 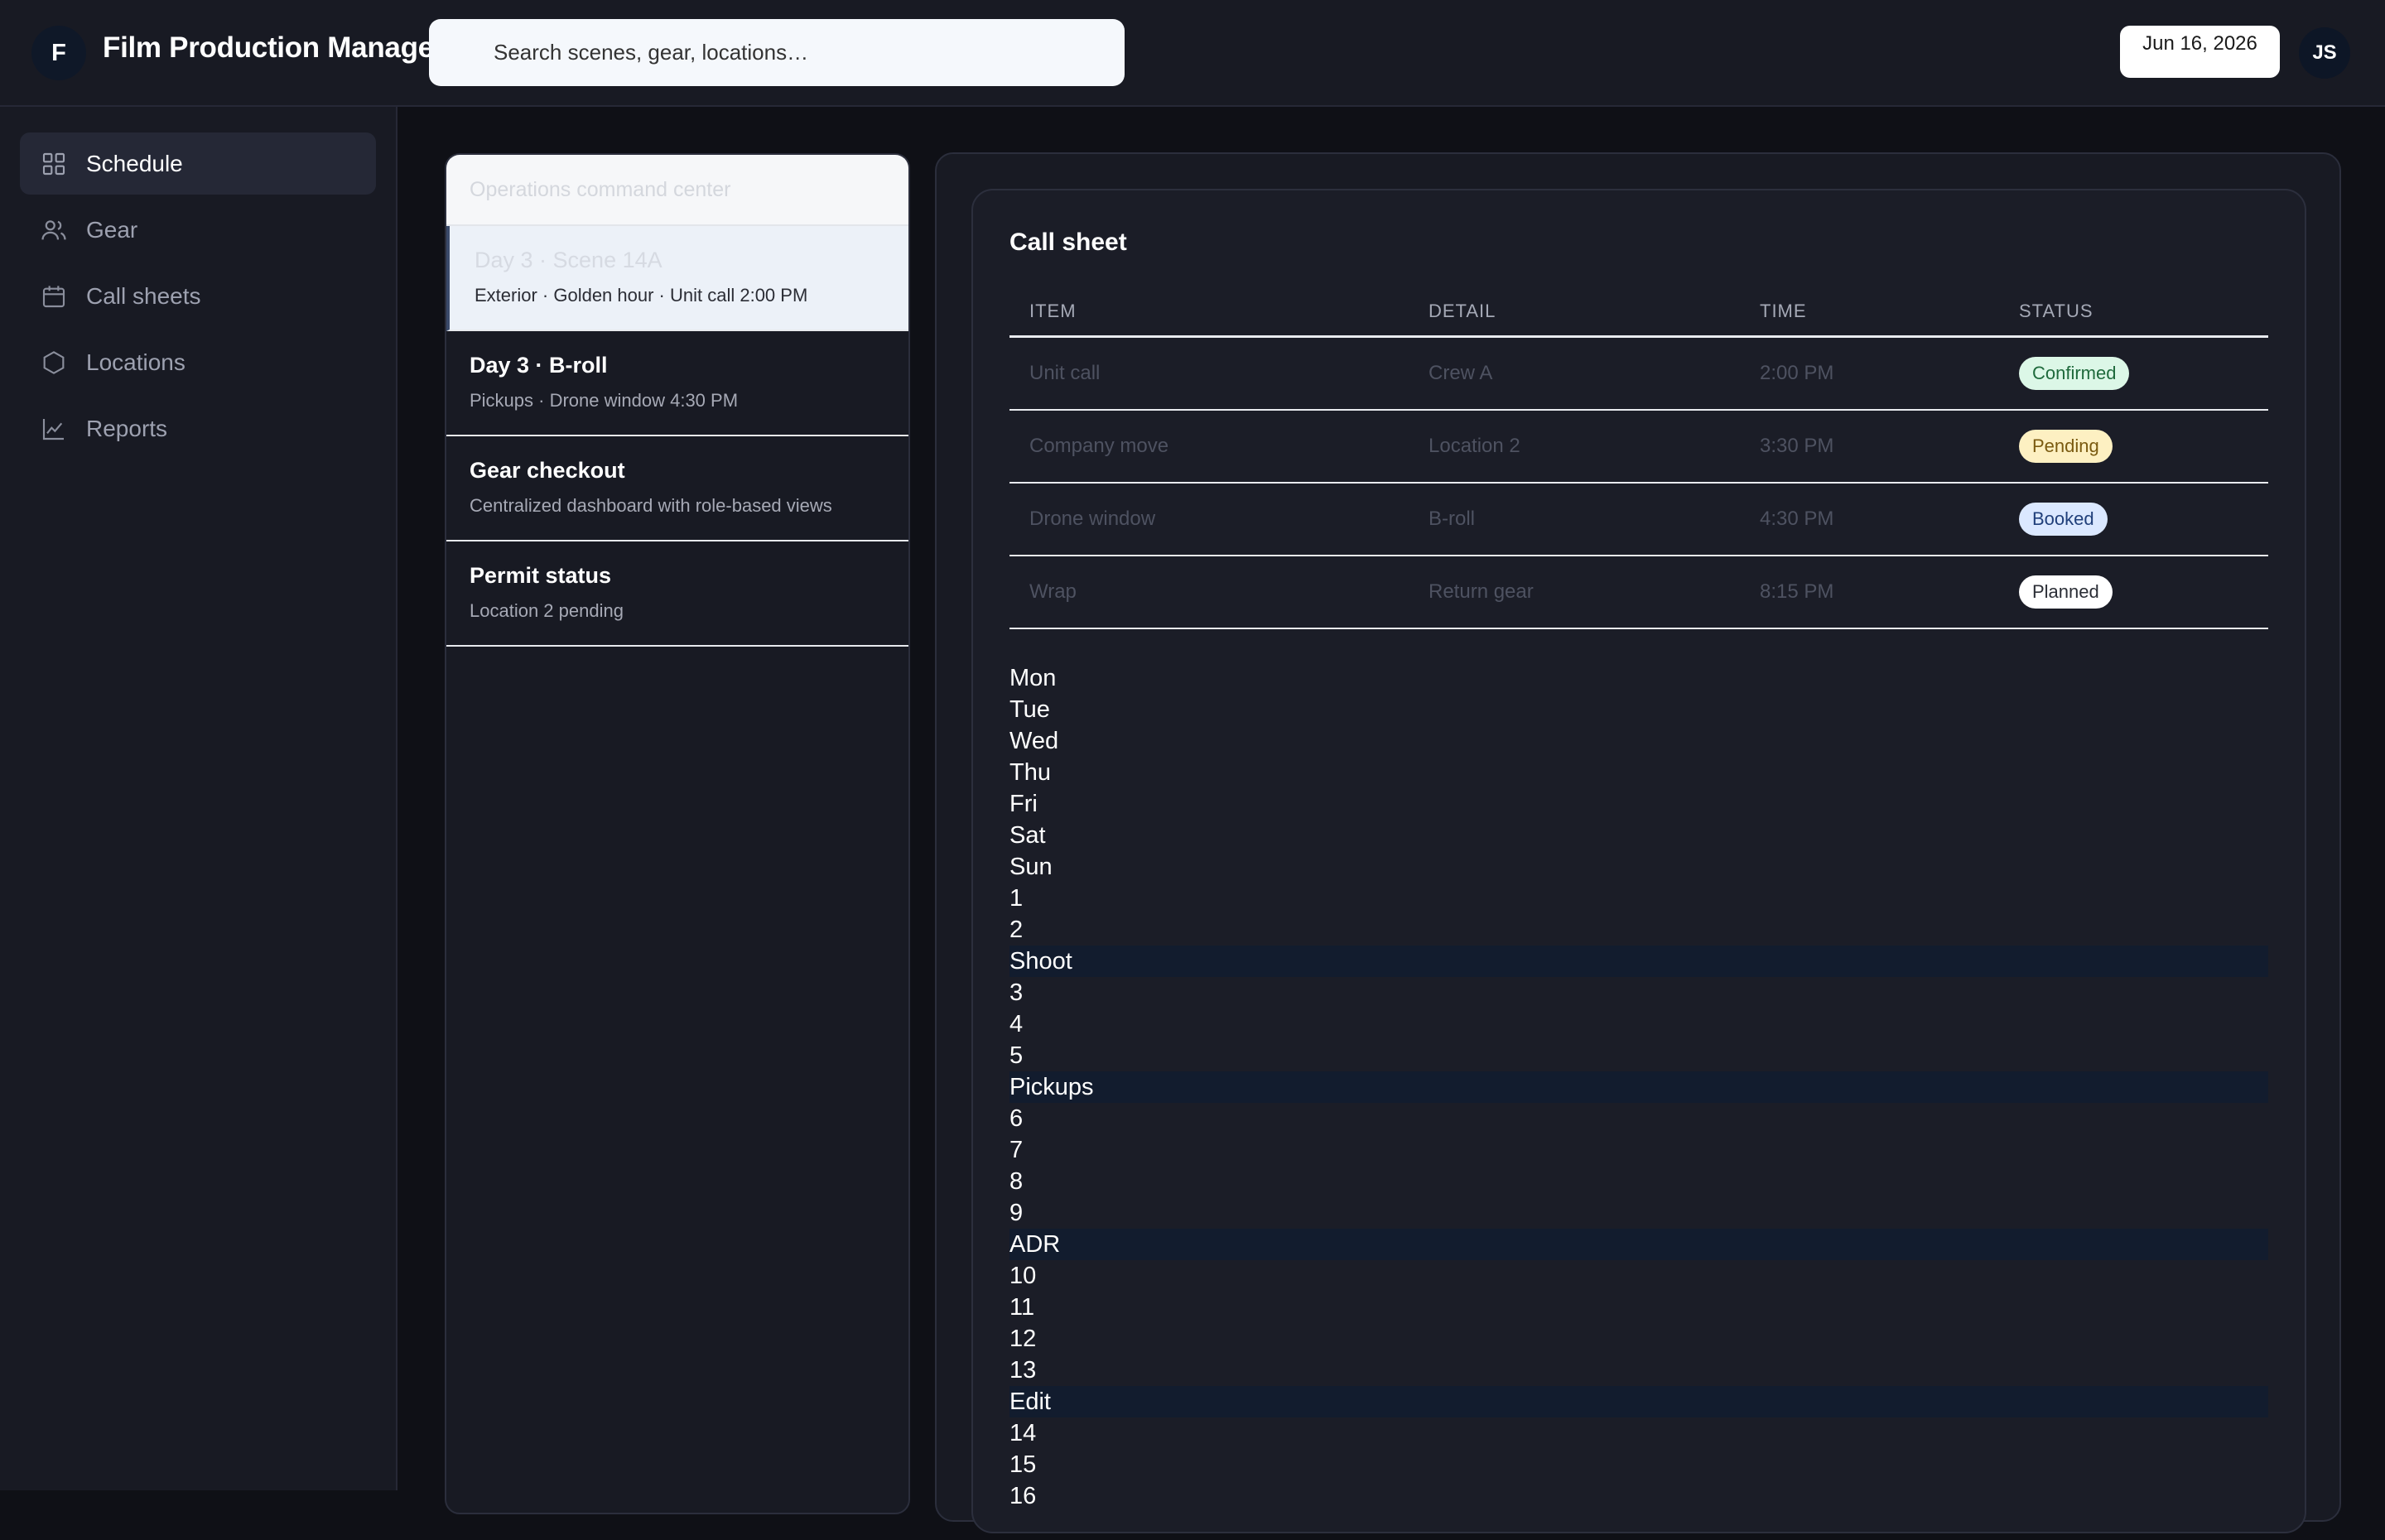 I want to click on calendar-event: Pickups, so click(x=1638, y=1087).